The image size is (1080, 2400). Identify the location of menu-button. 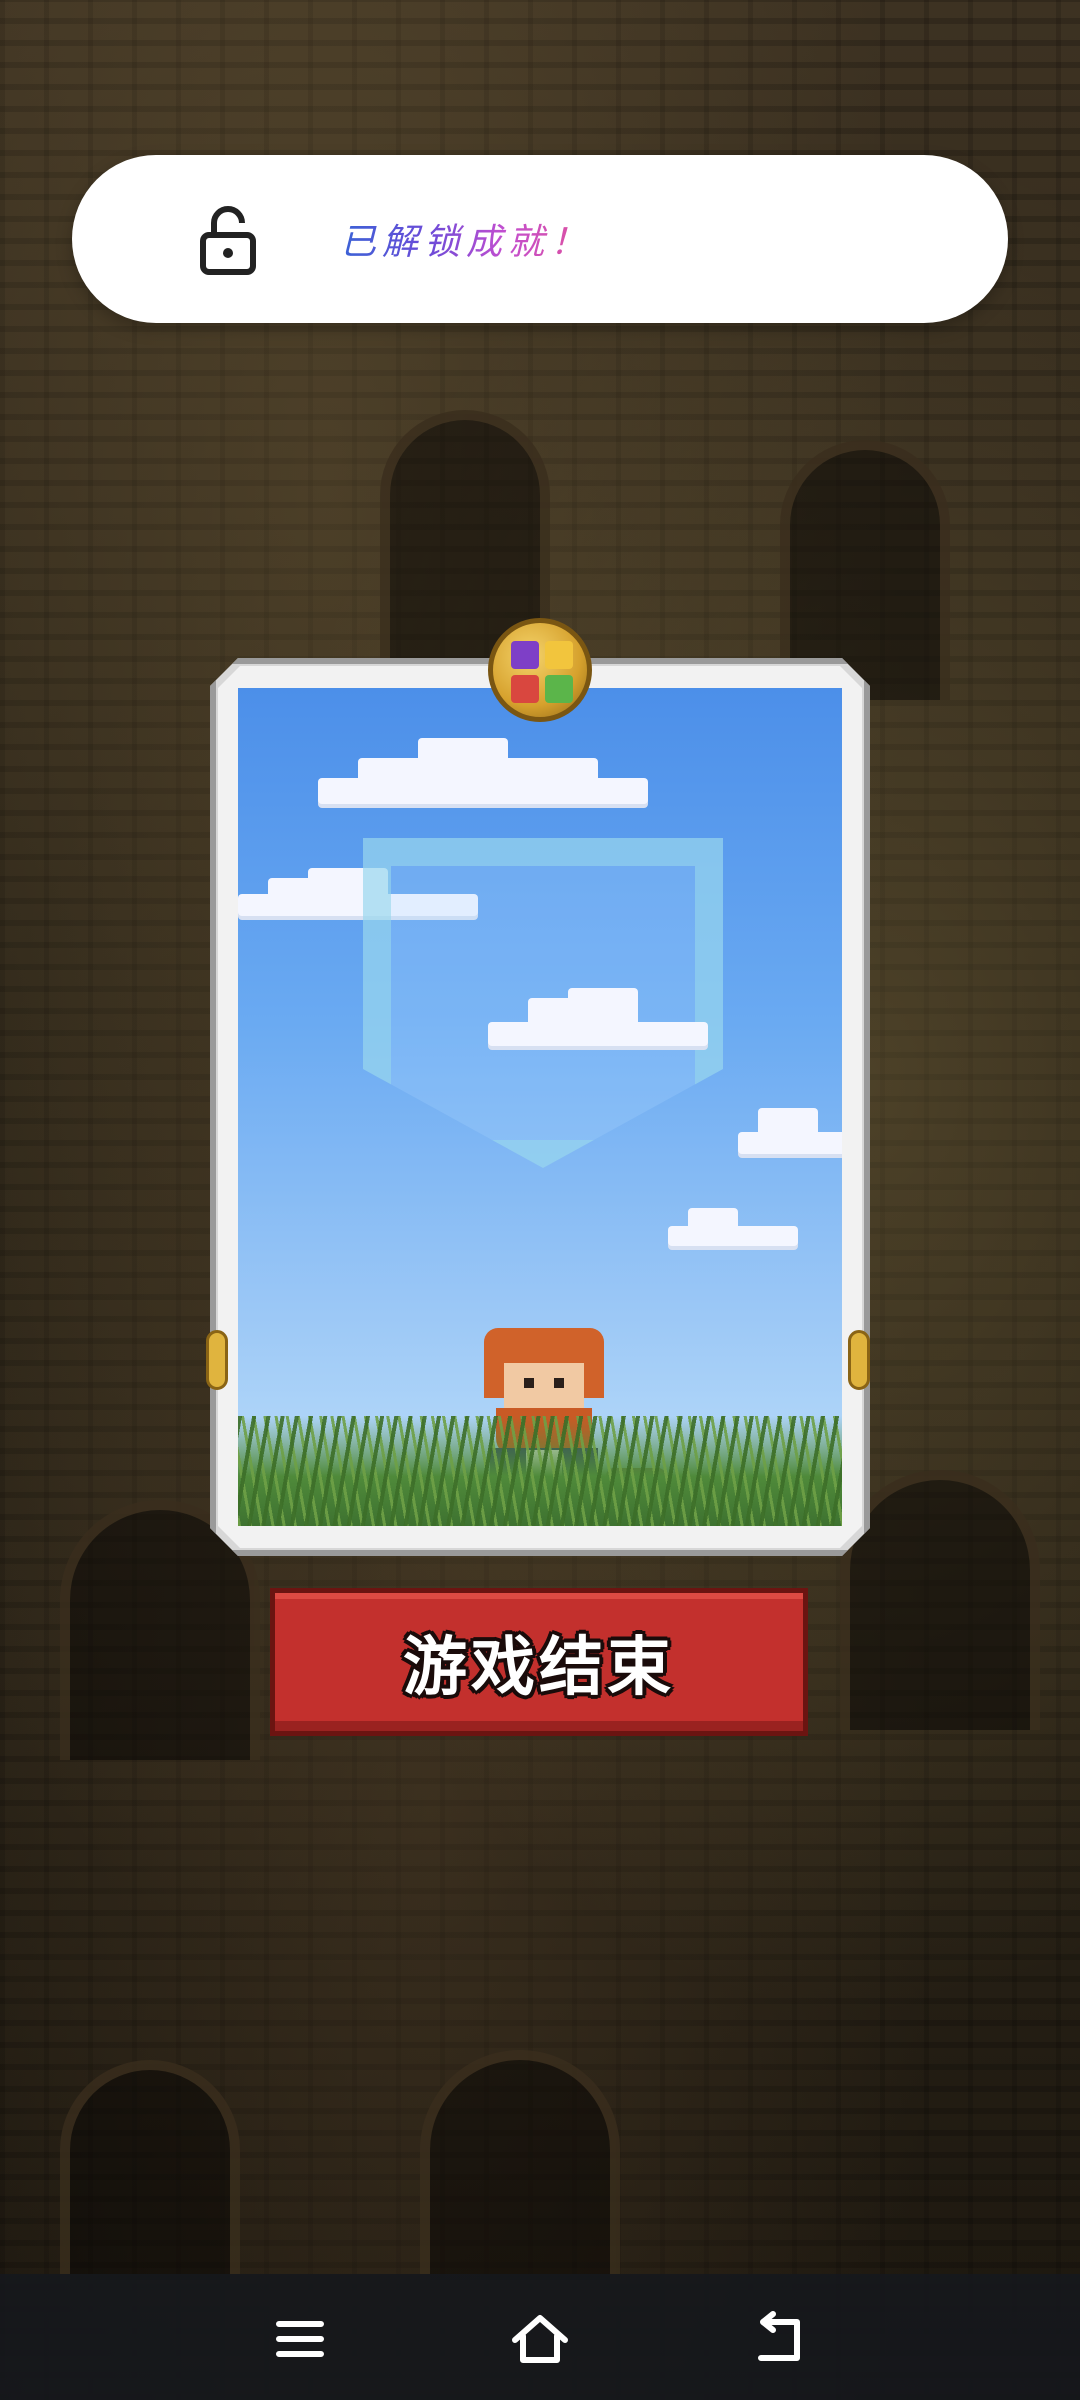
(300, 2339).